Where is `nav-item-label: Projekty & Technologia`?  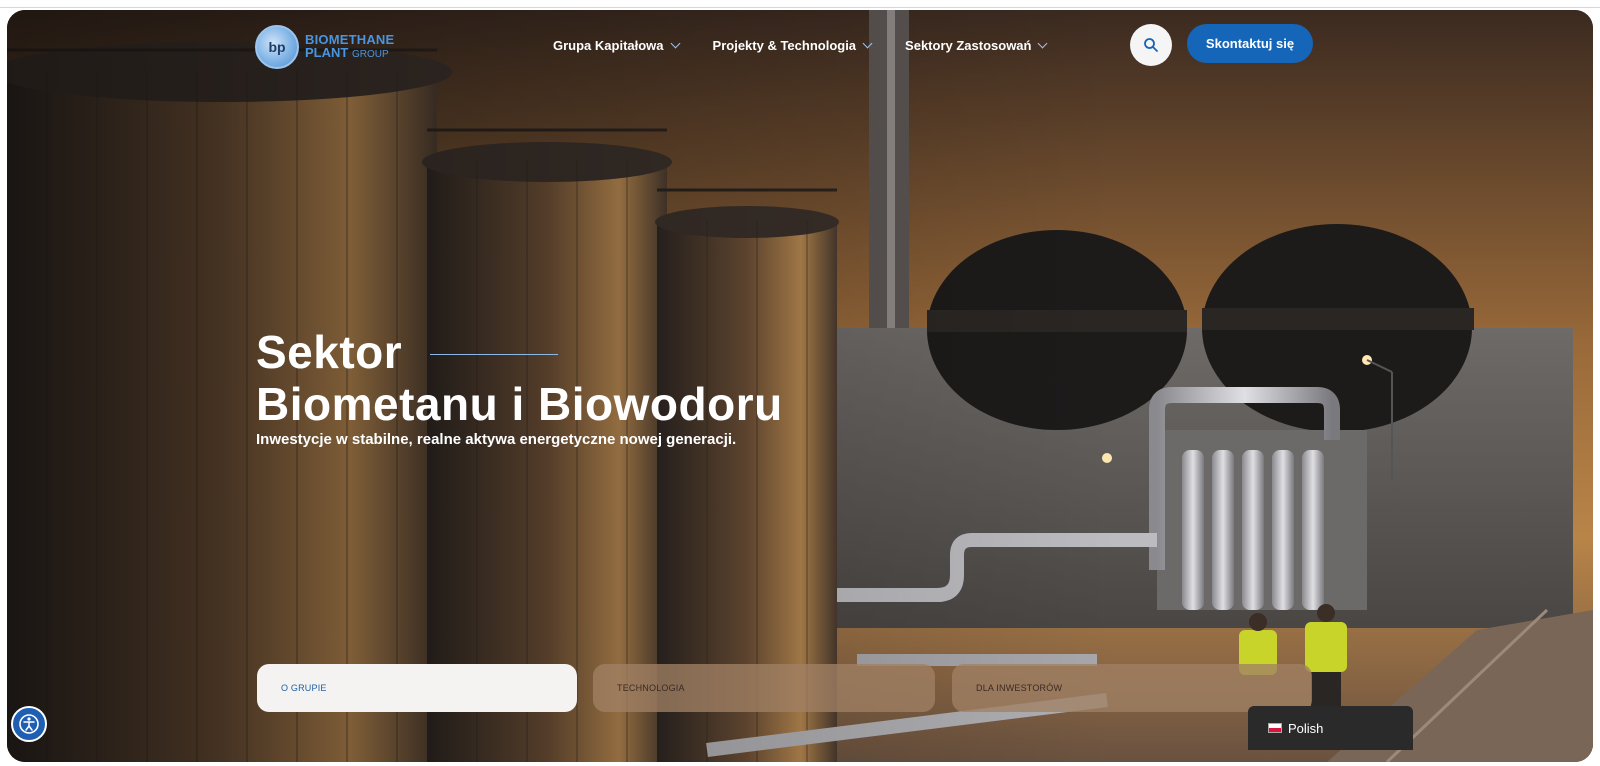
nav-item-label: Projekty & Technologia is located at coordinates (784, 45).